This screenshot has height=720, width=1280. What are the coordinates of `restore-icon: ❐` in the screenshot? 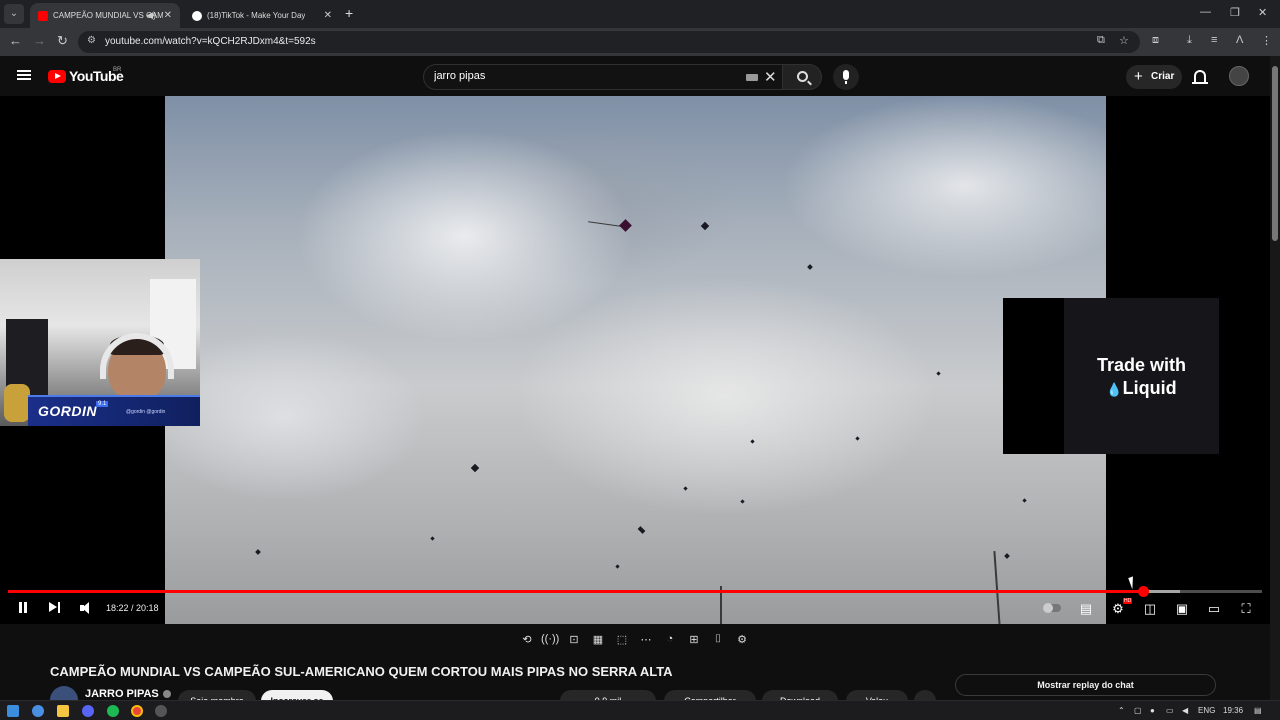 It's located at (1235, 12).